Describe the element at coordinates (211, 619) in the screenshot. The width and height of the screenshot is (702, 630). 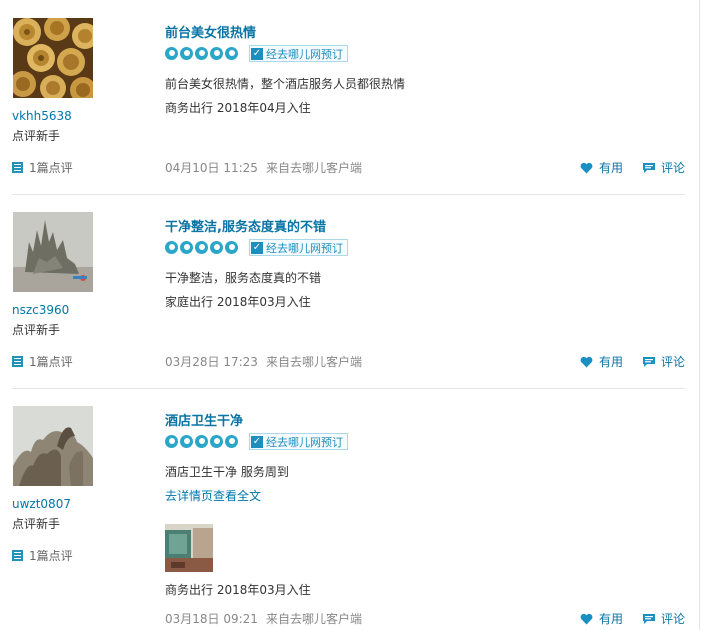
I see `review-date: 03月18日 09:21` at that location.